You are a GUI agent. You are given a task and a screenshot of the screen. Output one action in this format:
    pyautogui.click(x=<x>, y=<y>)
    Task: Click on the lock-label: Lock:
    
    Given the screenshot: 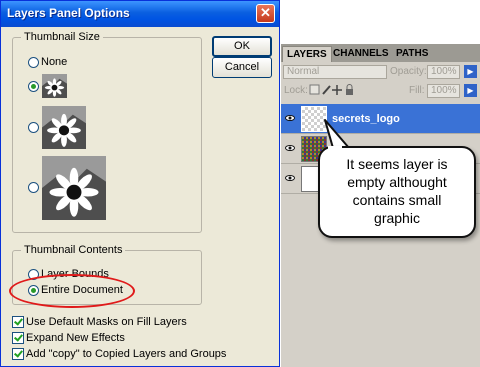 What is the action you would take?
    pyautogui.click(x=296, y=90)
    